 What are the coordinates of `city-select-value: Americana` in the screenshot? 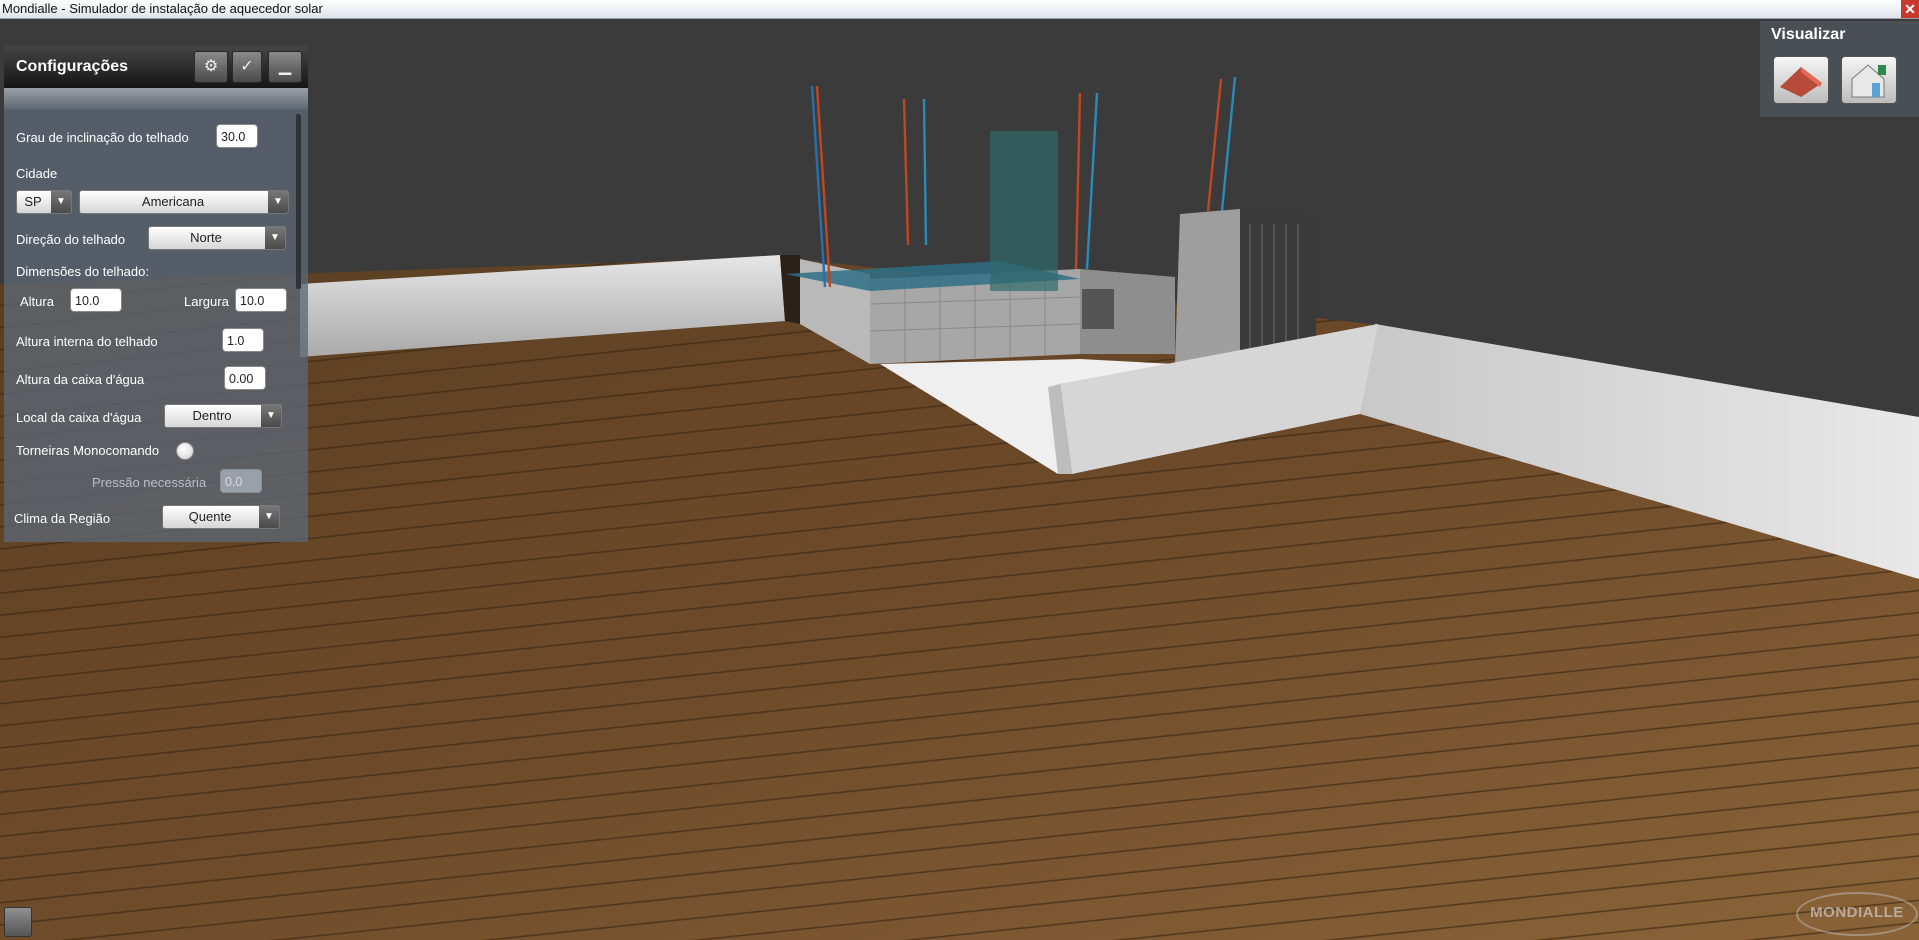 It's located at (173, 201).